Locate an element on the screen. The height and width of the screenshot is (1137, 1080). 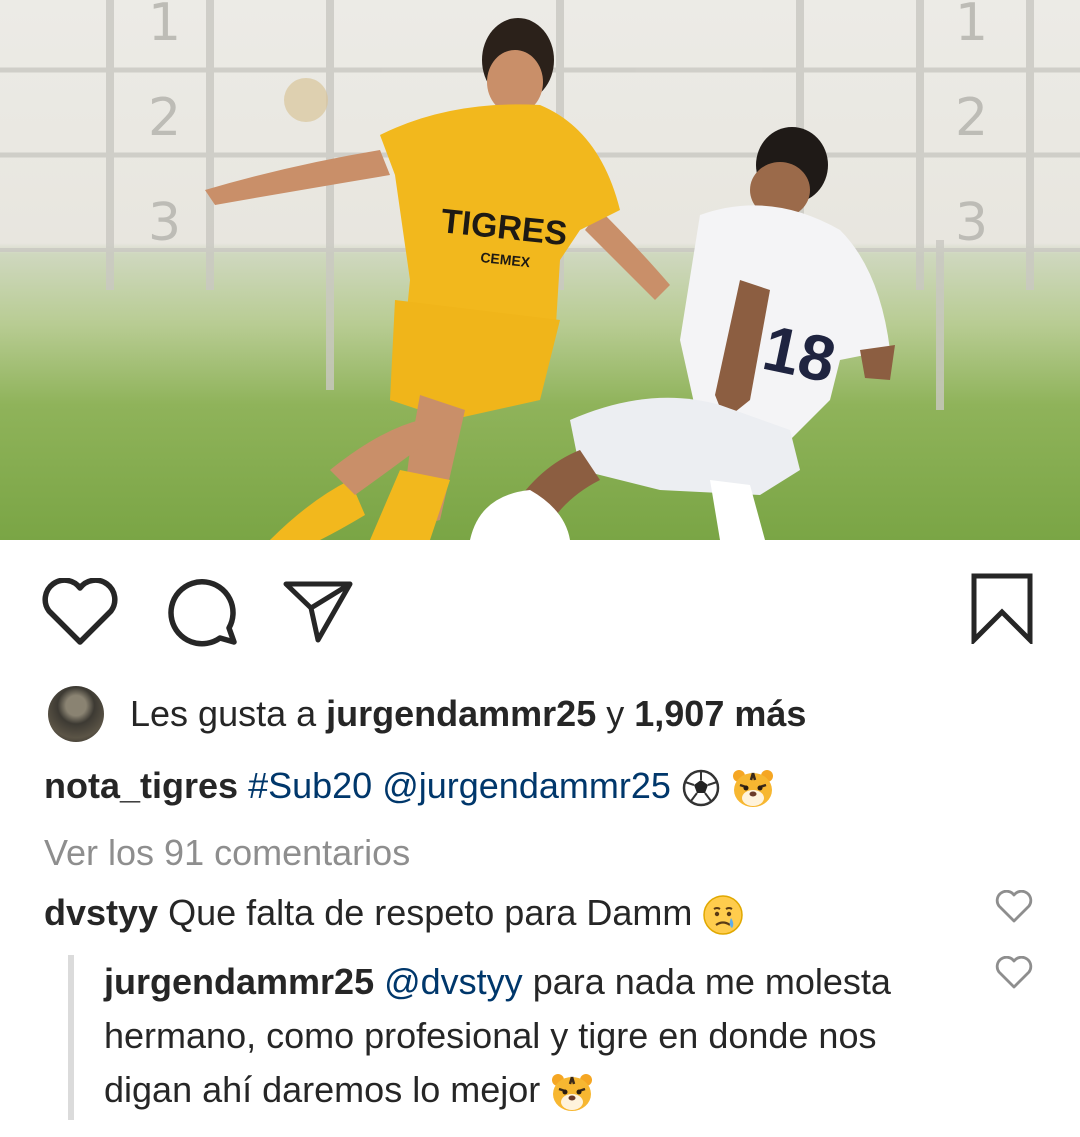
comment-username: dvstyy is located at coordinates (101, 912).